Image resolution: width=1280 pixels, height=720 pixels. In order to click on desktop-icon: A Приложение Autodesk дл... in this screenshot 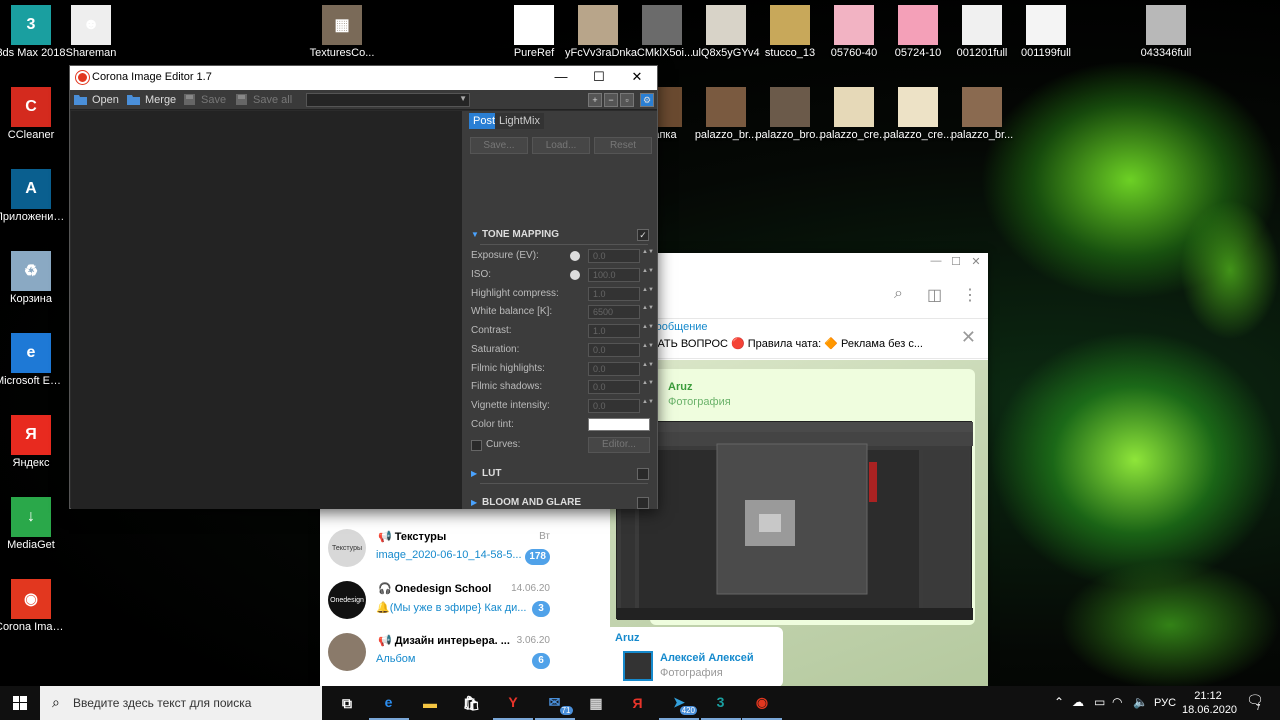, I will do `click(33, 194)`.